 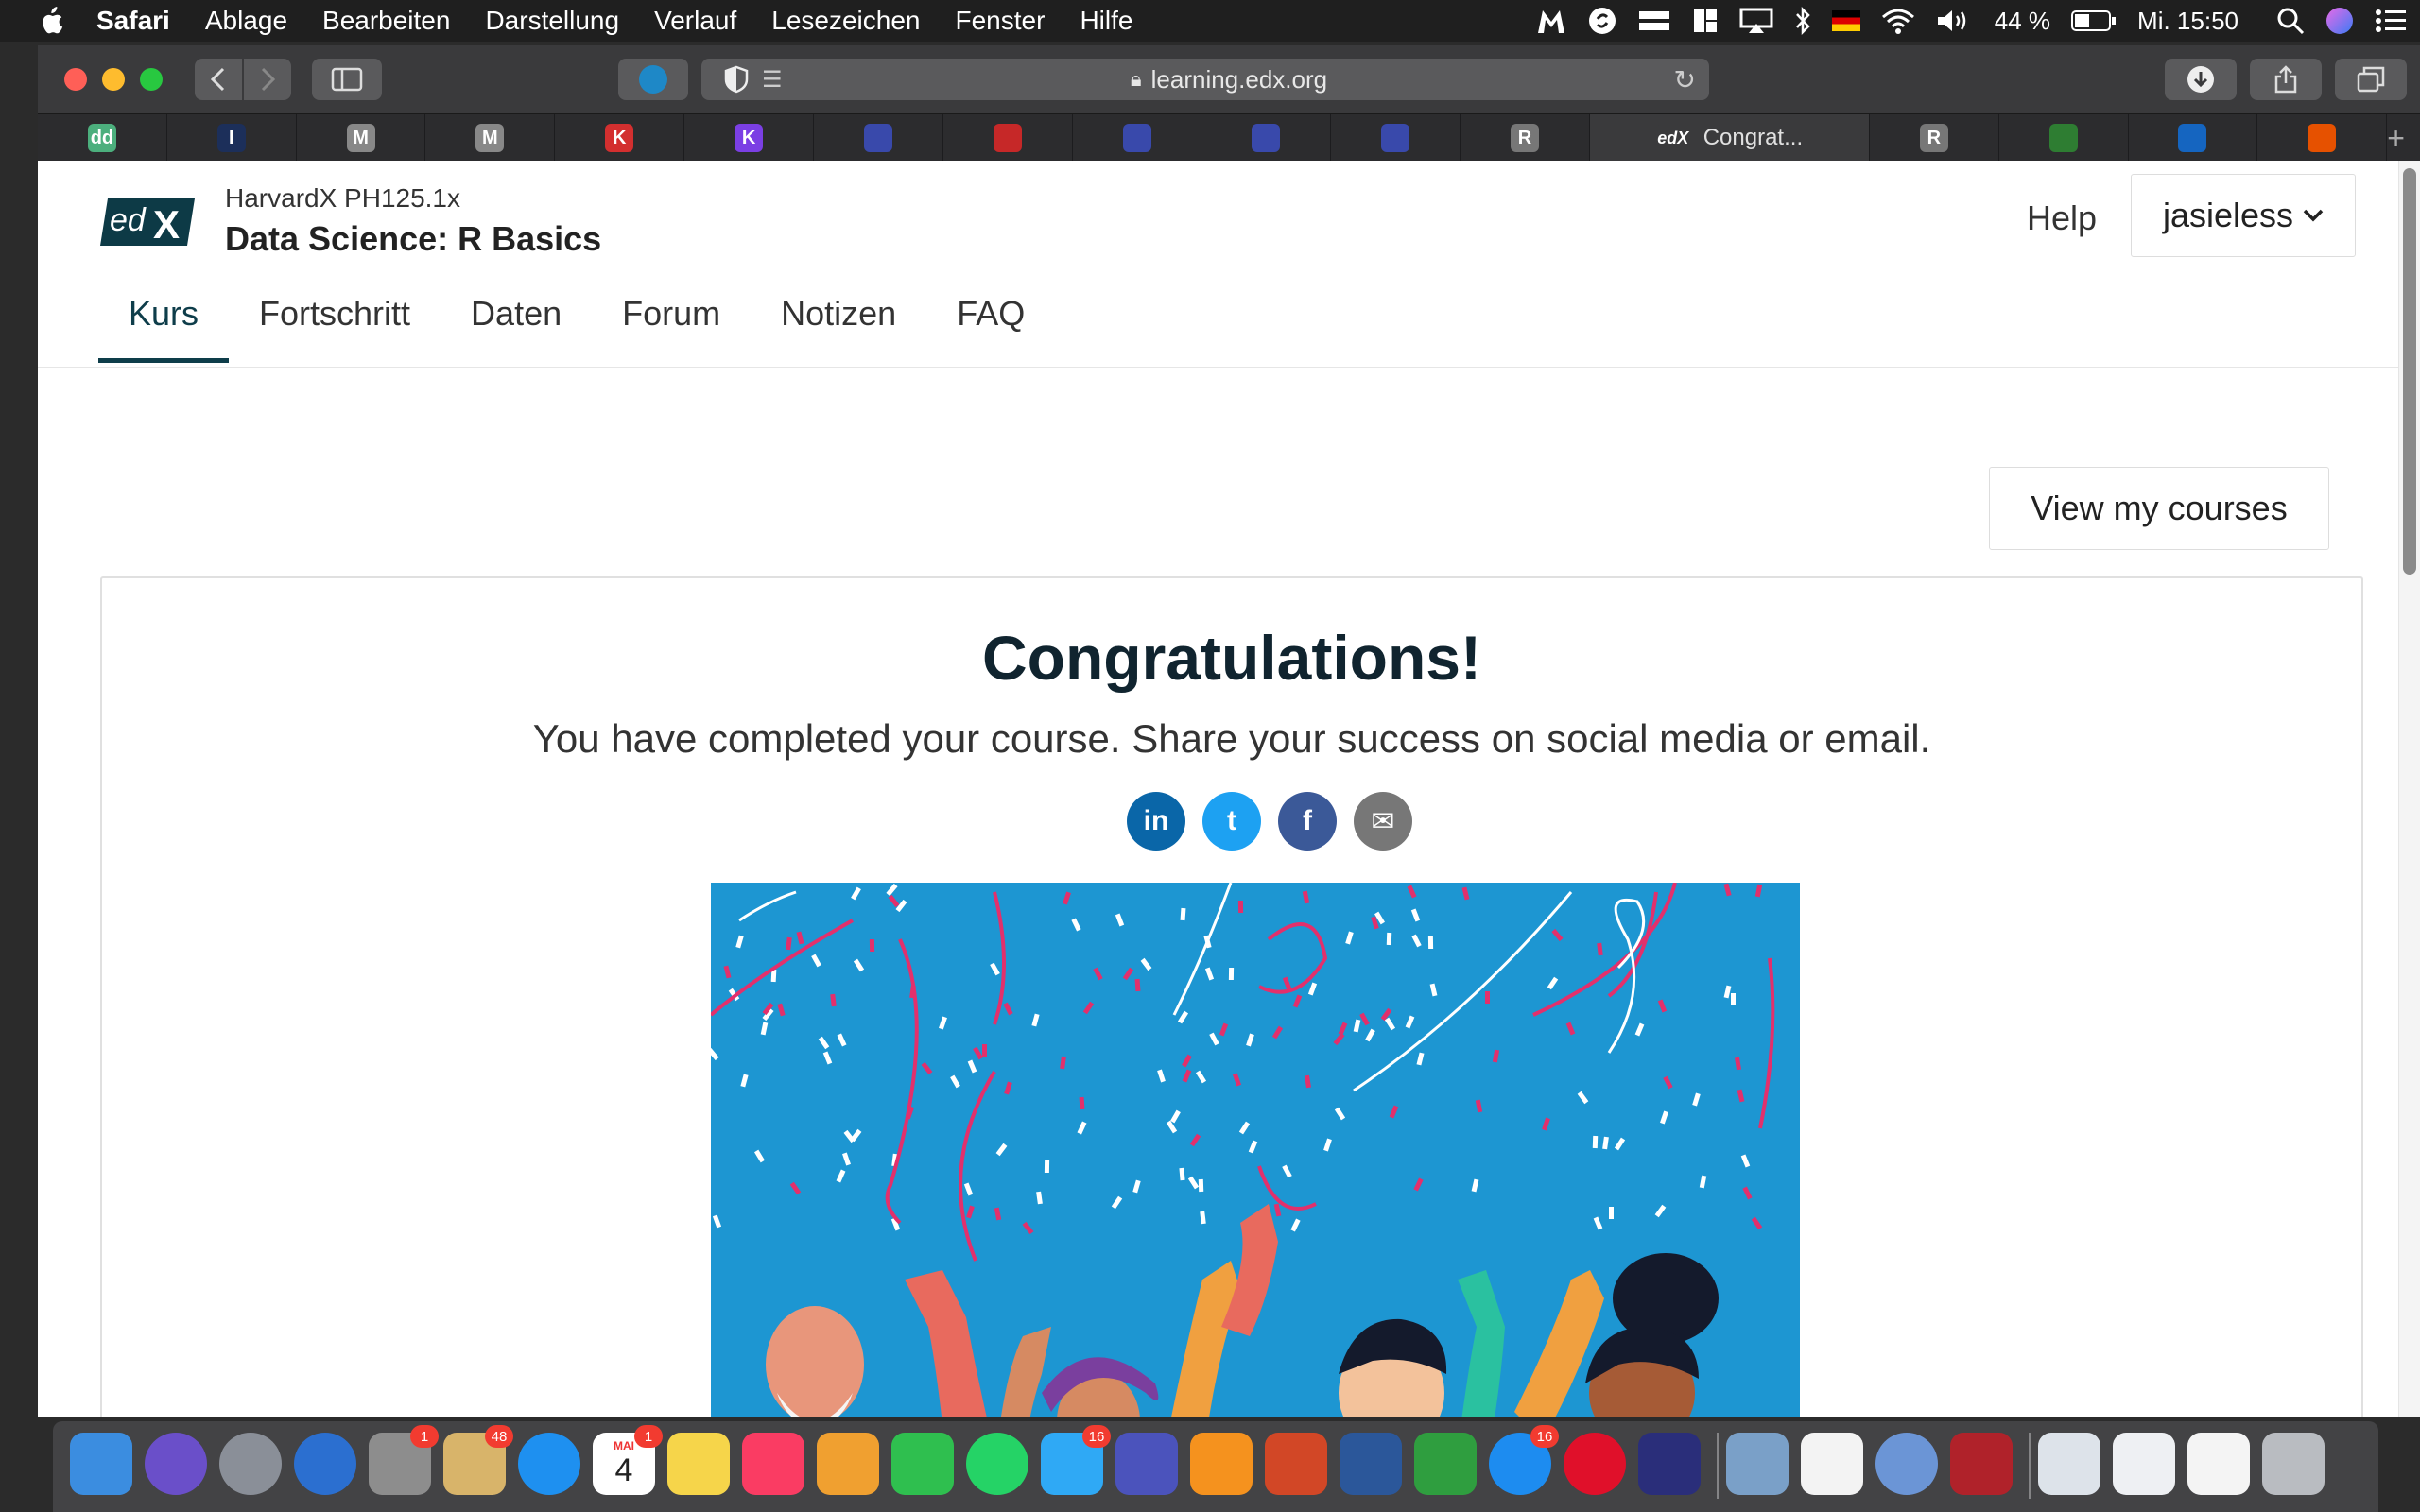 What do you see at coordinates (1221, 1464) in the screenshot?
I see `books-icon` at bounding box center [1221, 1464].